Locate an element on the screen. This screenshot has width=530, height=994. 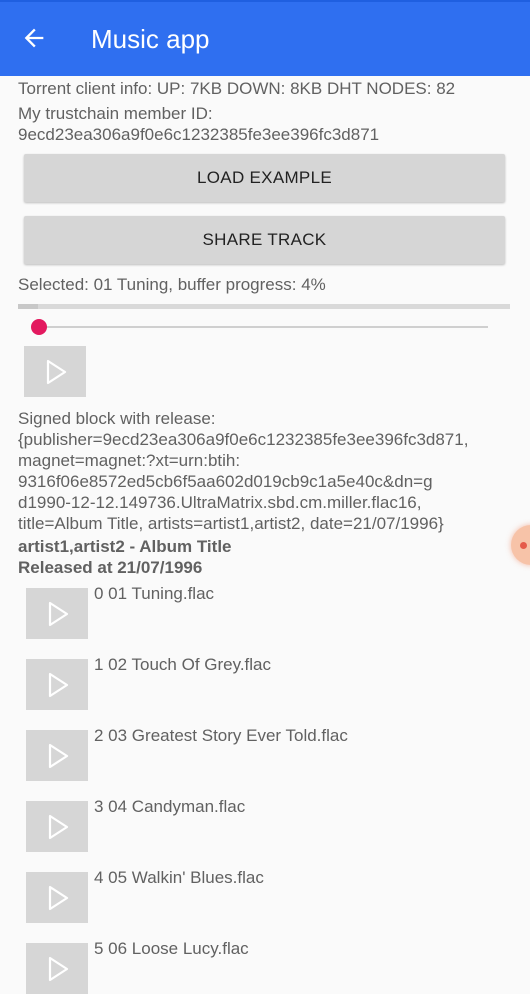
floating-bubble-icon is located at coordinates (520, 545).